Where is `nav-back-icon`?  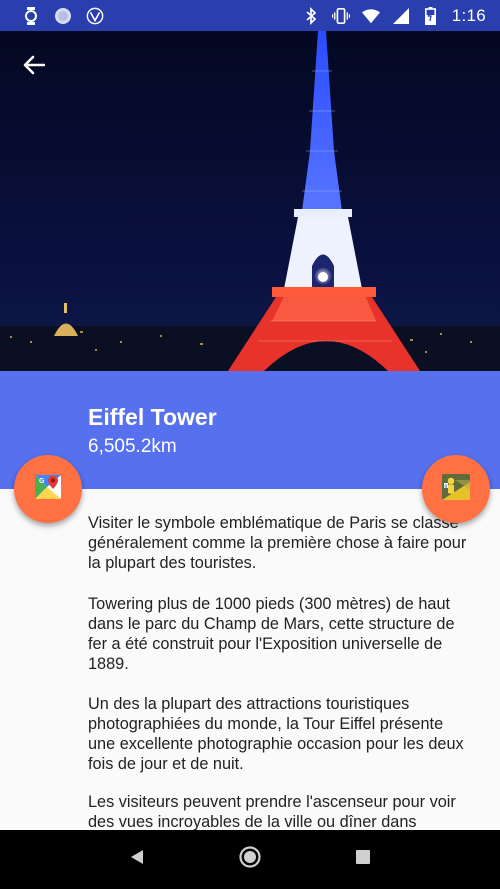 nav-back-icon is located at coordinates (137, 859).